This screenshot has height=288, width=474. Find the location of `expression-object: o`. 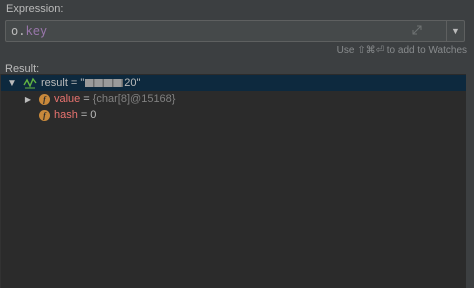

expression-object: o is located at coordinates (15, 31).